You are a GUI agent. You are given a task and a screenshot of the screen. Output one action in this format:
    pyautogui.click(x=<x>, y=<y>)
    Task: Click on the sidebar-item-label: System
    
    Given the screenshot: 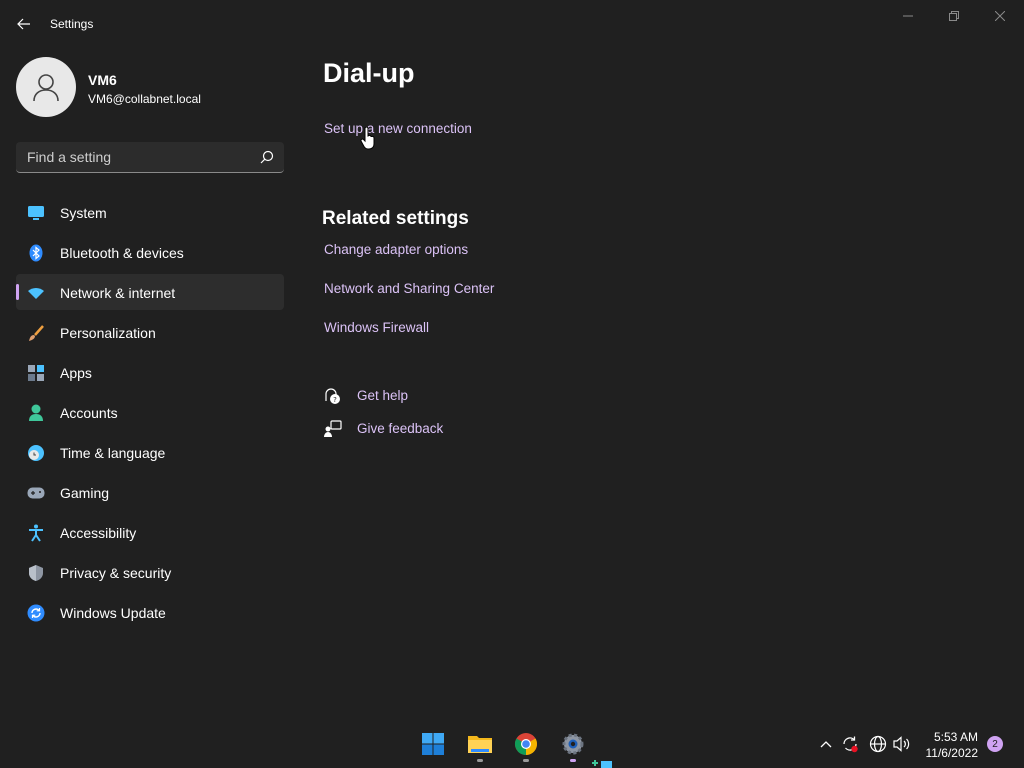 What is the action you would take?
    pyautogui.click(x=83, y=213)
    